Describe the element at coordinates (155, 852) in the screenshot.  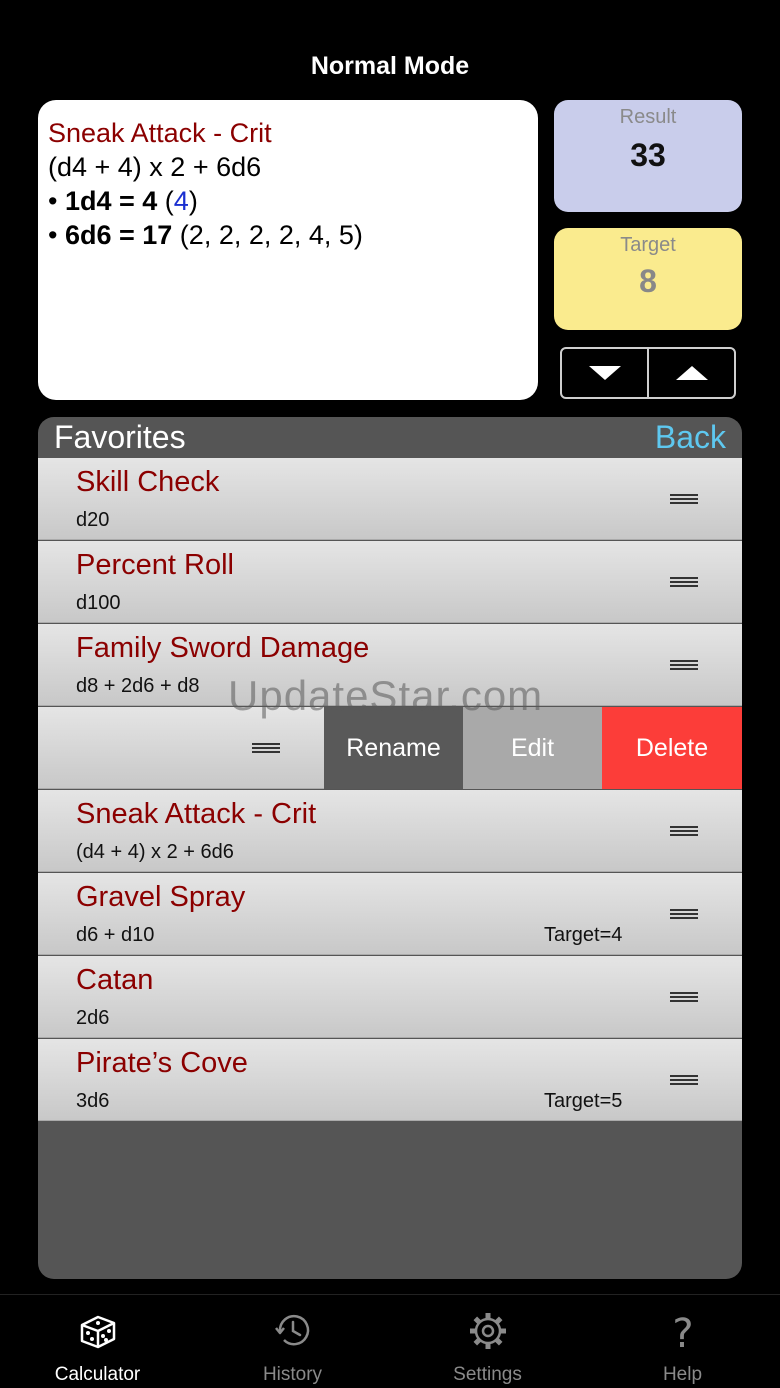
I see `favorite-expression: (d4 + 4) x 2 + 6d6` at that location.